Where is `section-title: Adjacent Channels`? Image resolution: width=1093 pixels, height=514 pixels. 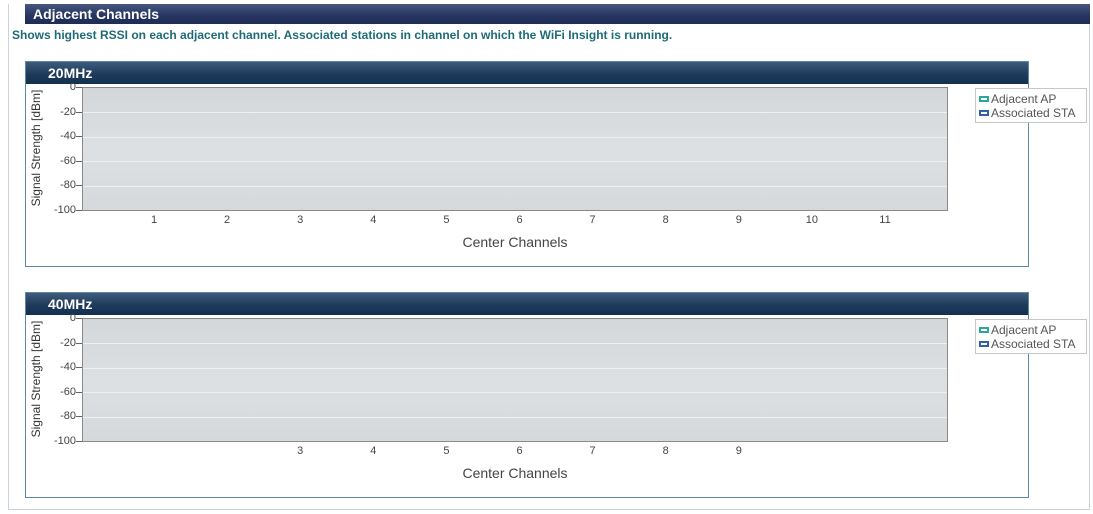 section-title: Adjacent Channels is located at coordinates (557, 14).